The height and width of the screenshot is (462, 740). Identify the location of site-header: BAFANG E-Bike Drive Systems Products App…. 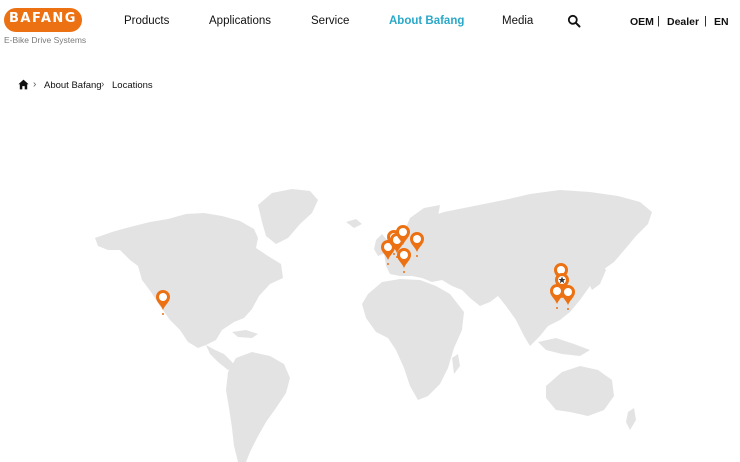
(370, 24).